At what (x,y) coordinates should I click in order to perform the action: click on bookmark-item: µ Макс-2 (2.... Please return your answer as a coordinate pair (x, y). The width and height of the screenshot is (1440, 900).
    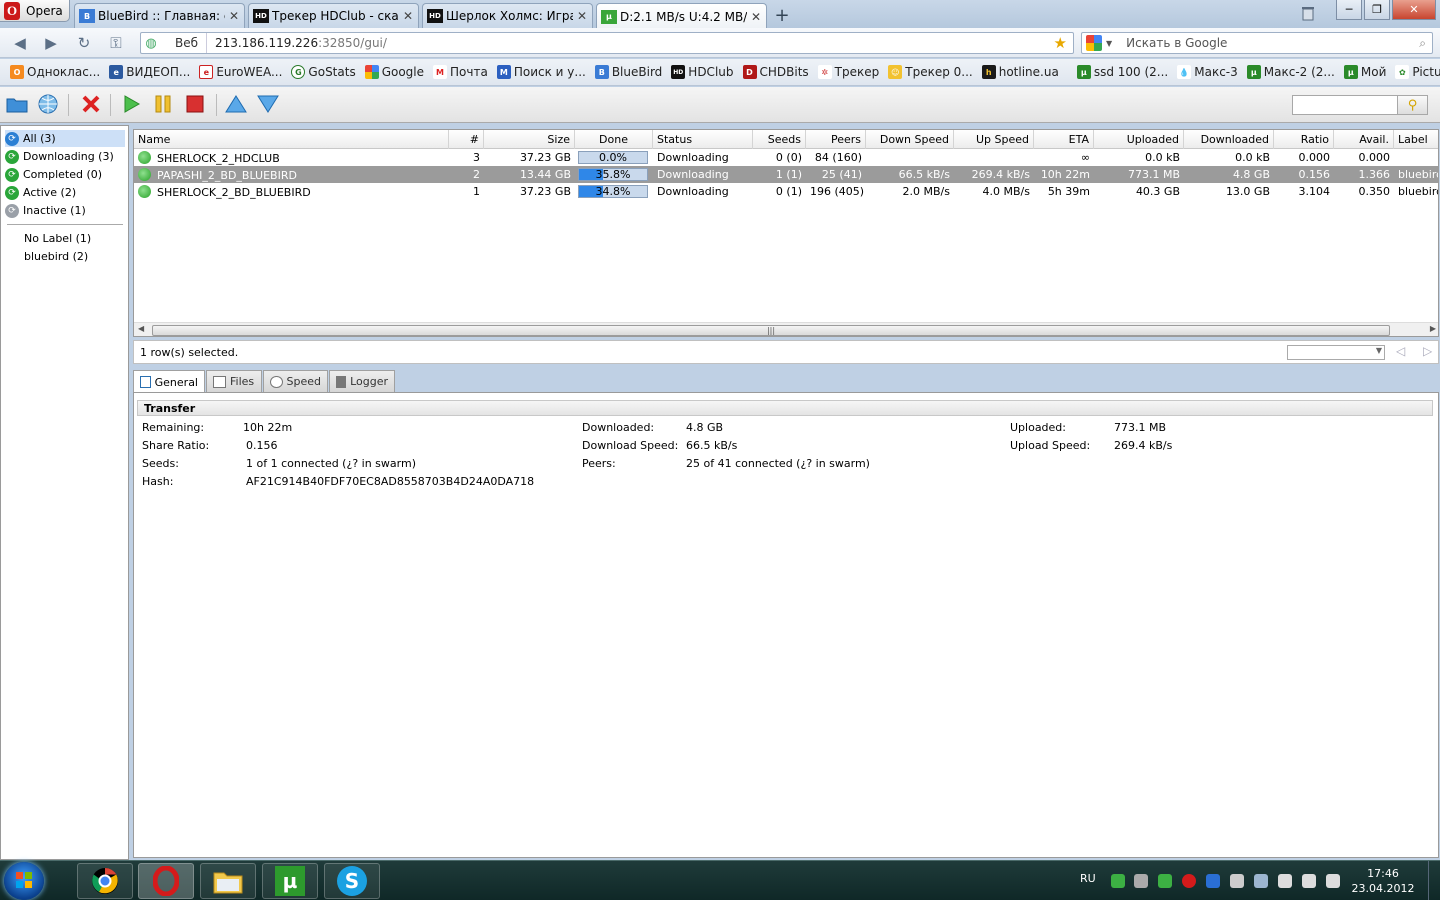
    Looking at the image, I should click on (1290, 72).